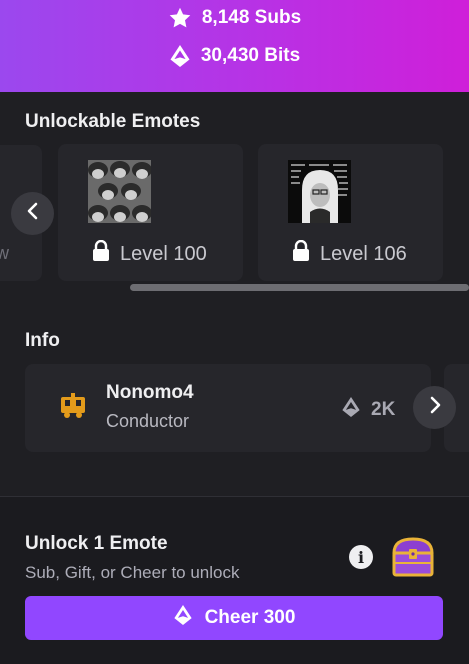 The height and width of the screenshot is (664, 469). I want to click on info-bits-value: 2K, so click(383, 409).